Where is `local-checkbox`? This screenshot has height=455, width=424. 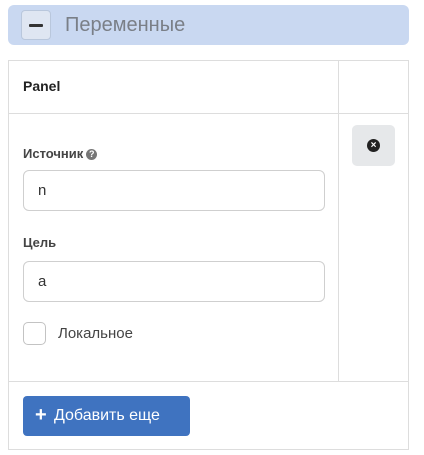 local-checkbox is located at coordinates (34, 333).